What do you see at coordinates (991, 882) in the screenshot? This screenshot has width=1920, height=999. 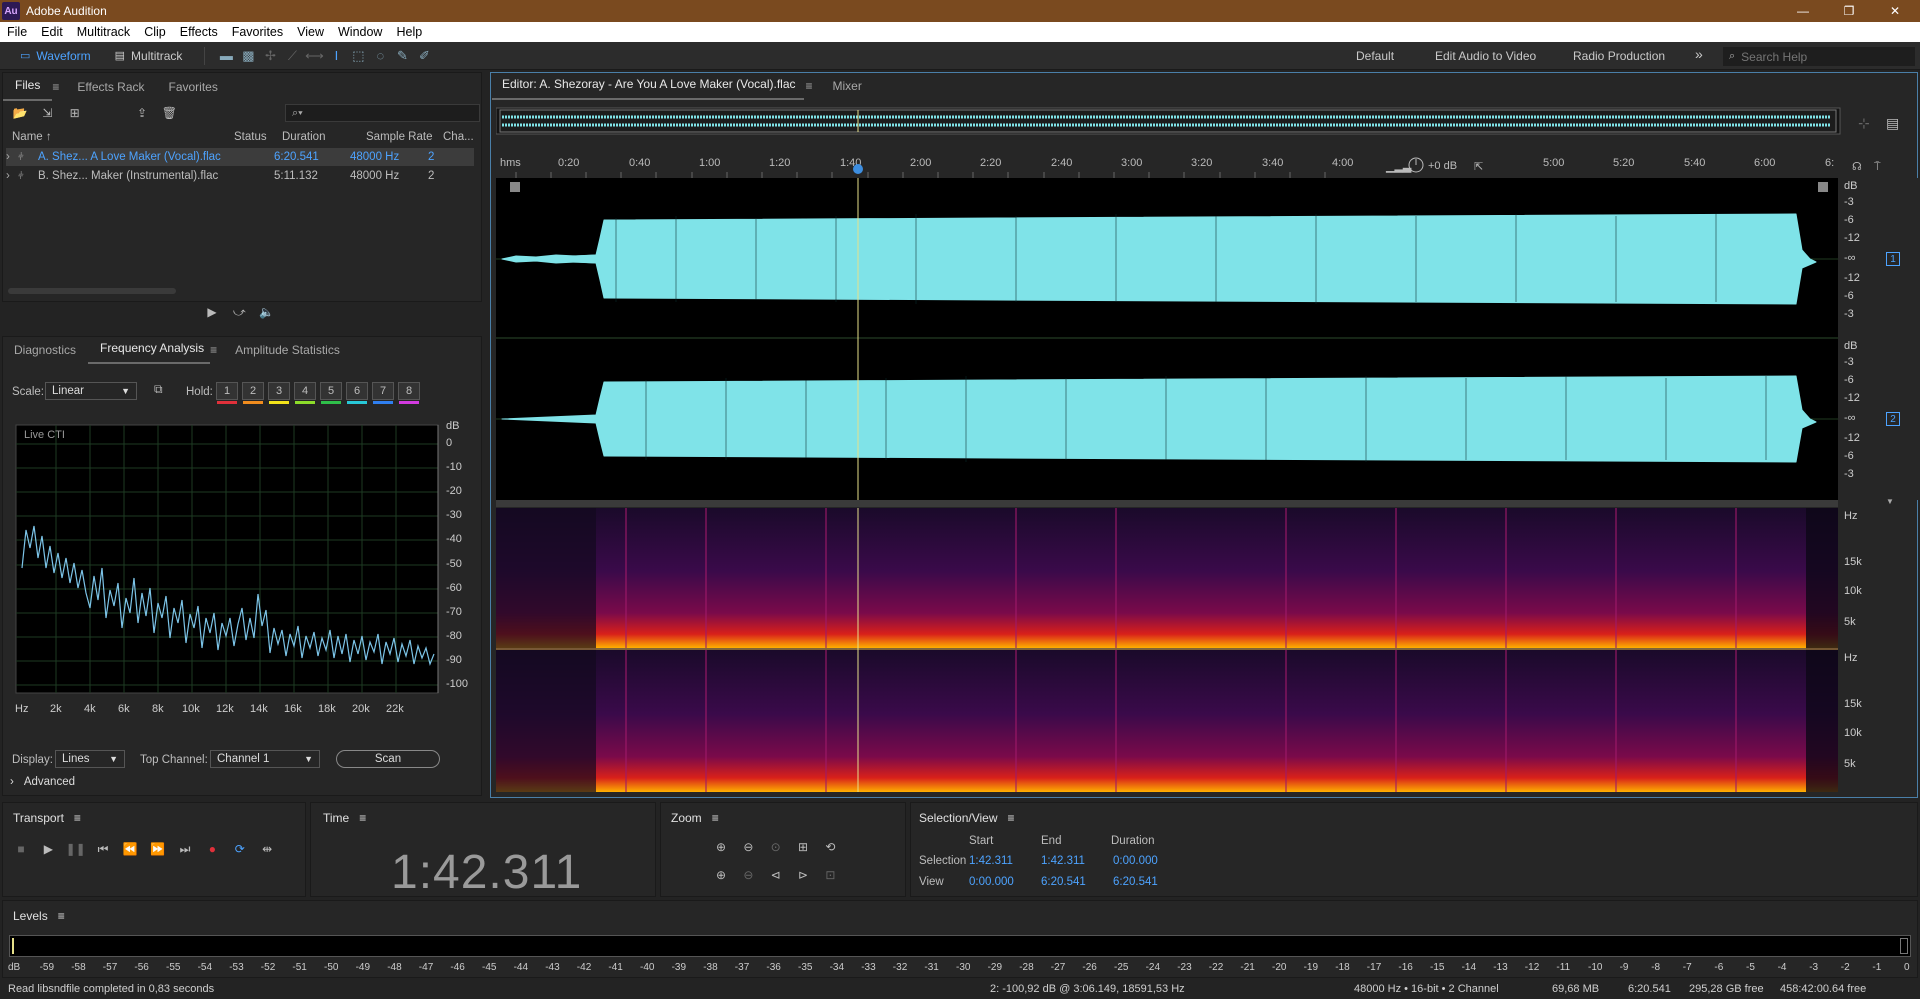 I see `view-start: 0:00.000` at bounding box center [991, 882].